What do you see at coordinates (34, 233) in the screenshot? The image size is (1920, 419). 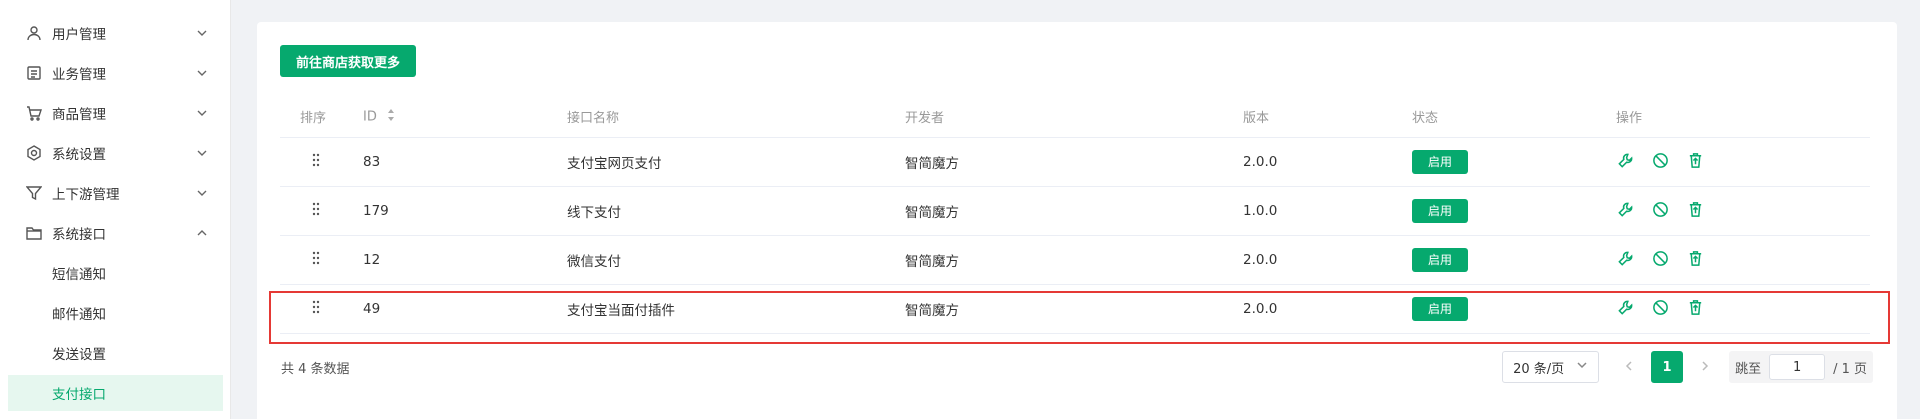 I see `folder-icon` at bounding box center [34, 233].